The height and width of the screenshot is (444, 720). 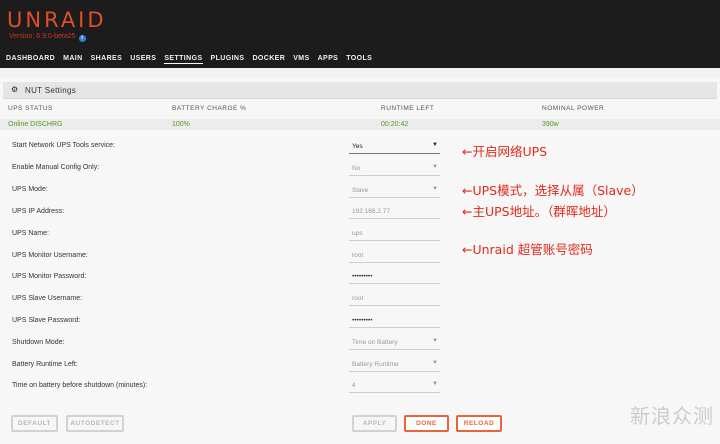 I want to click on start-service-select: Yes ▼, so click(x=394, y=146).